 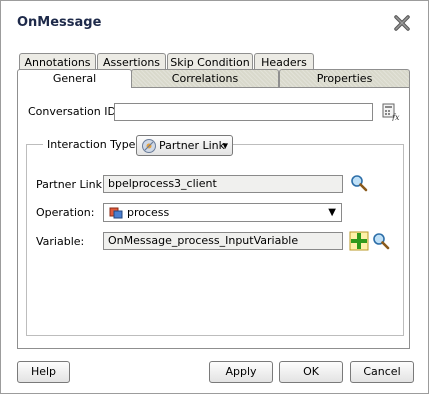 I want to click on chevron-down-icon: ▼, so click(x=332, y=212).